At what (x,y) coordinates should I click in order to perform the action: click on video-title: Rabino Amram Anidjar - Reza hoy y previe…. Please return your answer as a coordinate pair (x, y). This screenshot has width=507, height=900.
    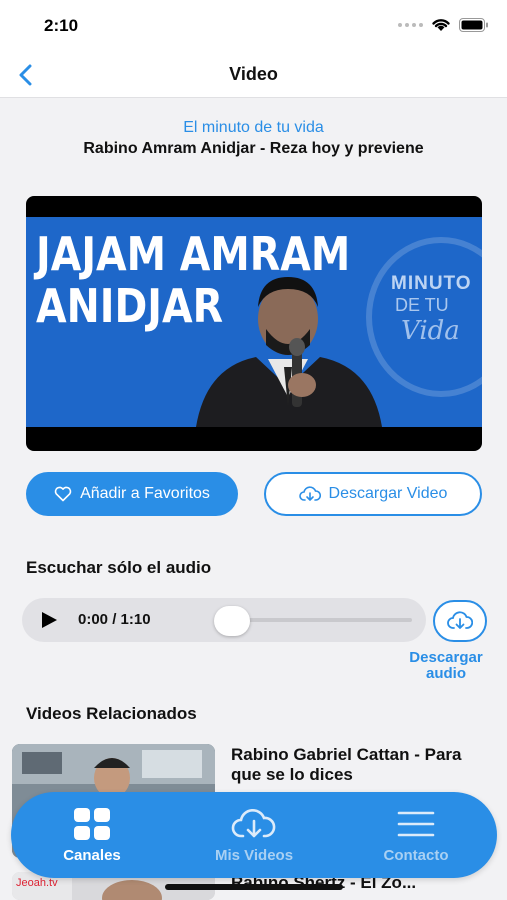
    Looking at the image, I should click on (253, 148).